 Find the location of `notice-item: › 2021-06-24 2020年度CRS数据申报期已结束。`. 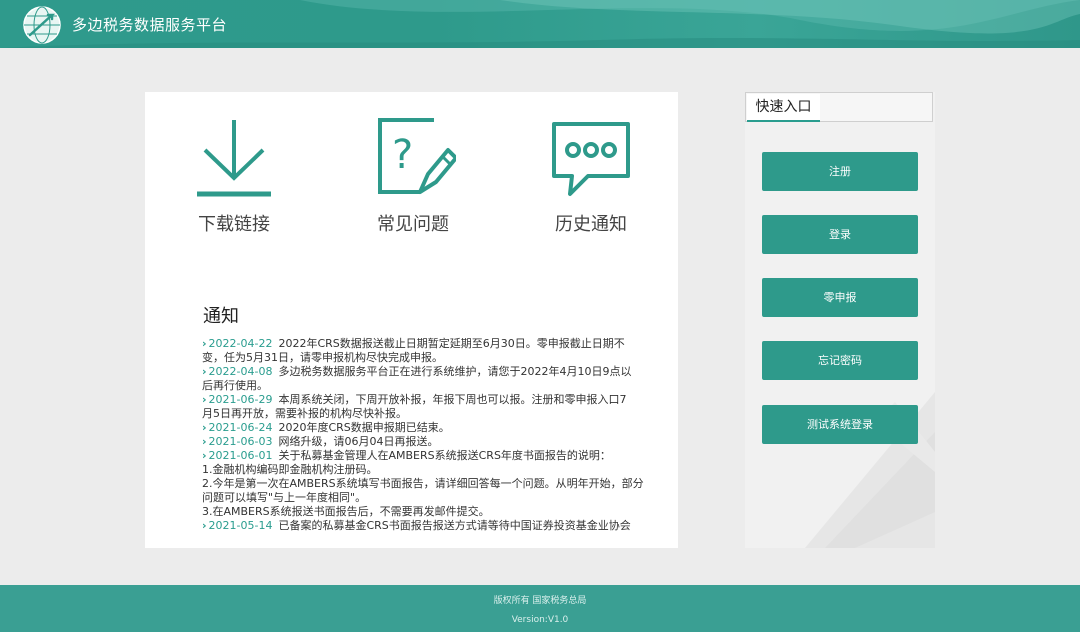

notice-item: › 2021-06-24 2020年度CRS数据申报期已结束。 is located at coordinates (424, 428).